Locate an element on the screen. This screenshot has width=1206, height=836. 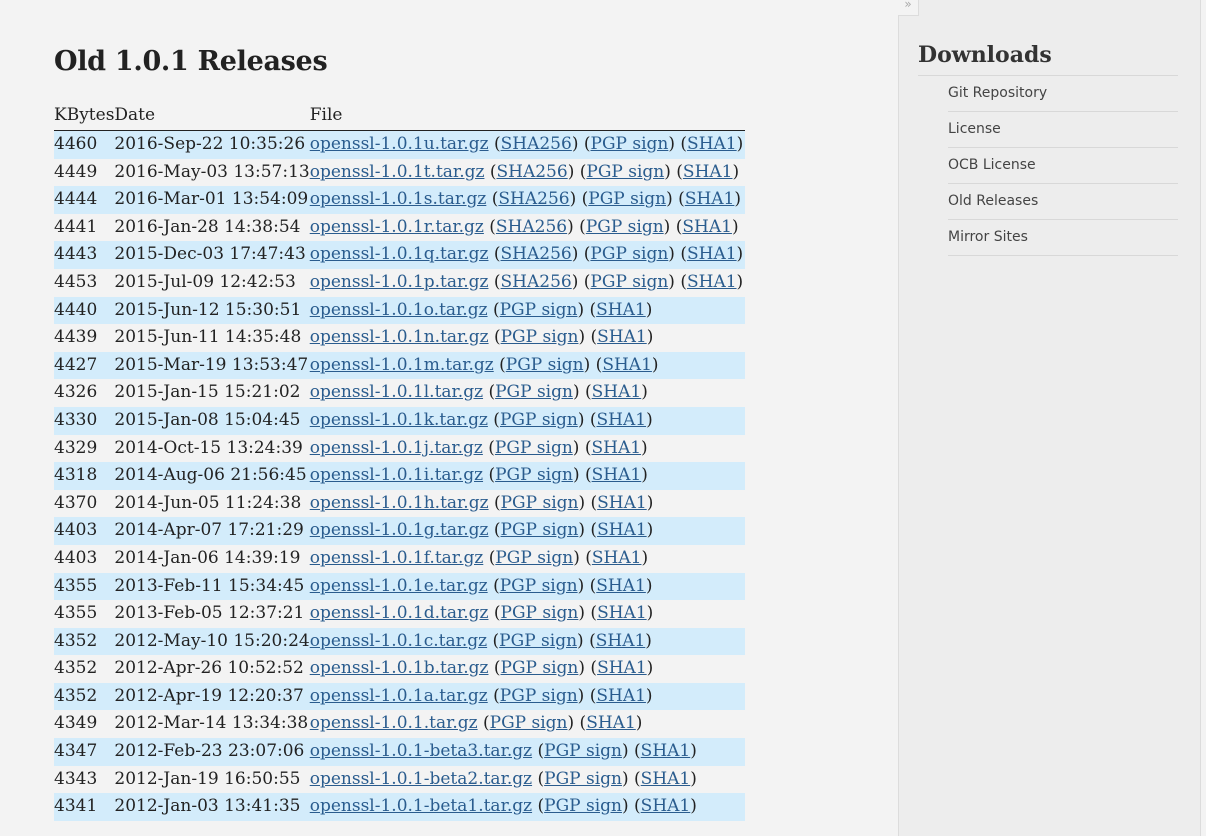
download-link: openssl-1.0.1l.tar.gz is located at coordinates (396, 392).